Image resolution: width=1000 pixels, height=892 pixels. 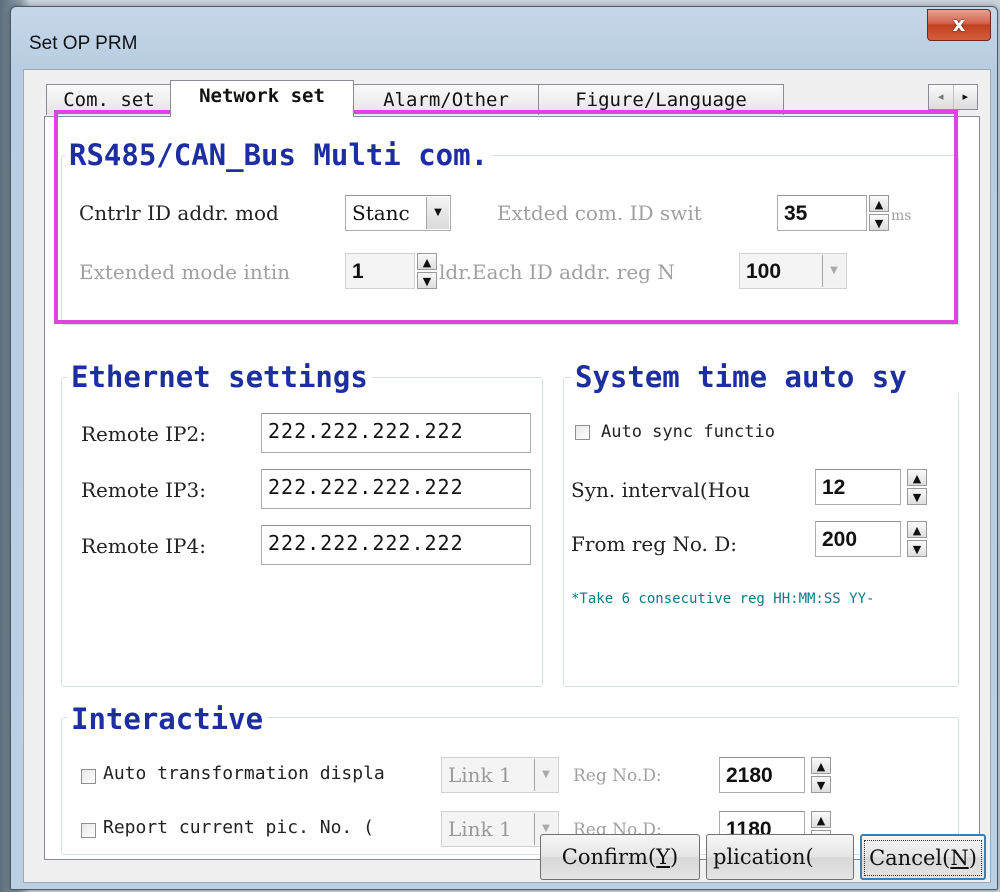 What do you see at coordinates (858, 487) in the screenshot?
I see `sync-interval-input: 12` at bounding box center [858, 487].